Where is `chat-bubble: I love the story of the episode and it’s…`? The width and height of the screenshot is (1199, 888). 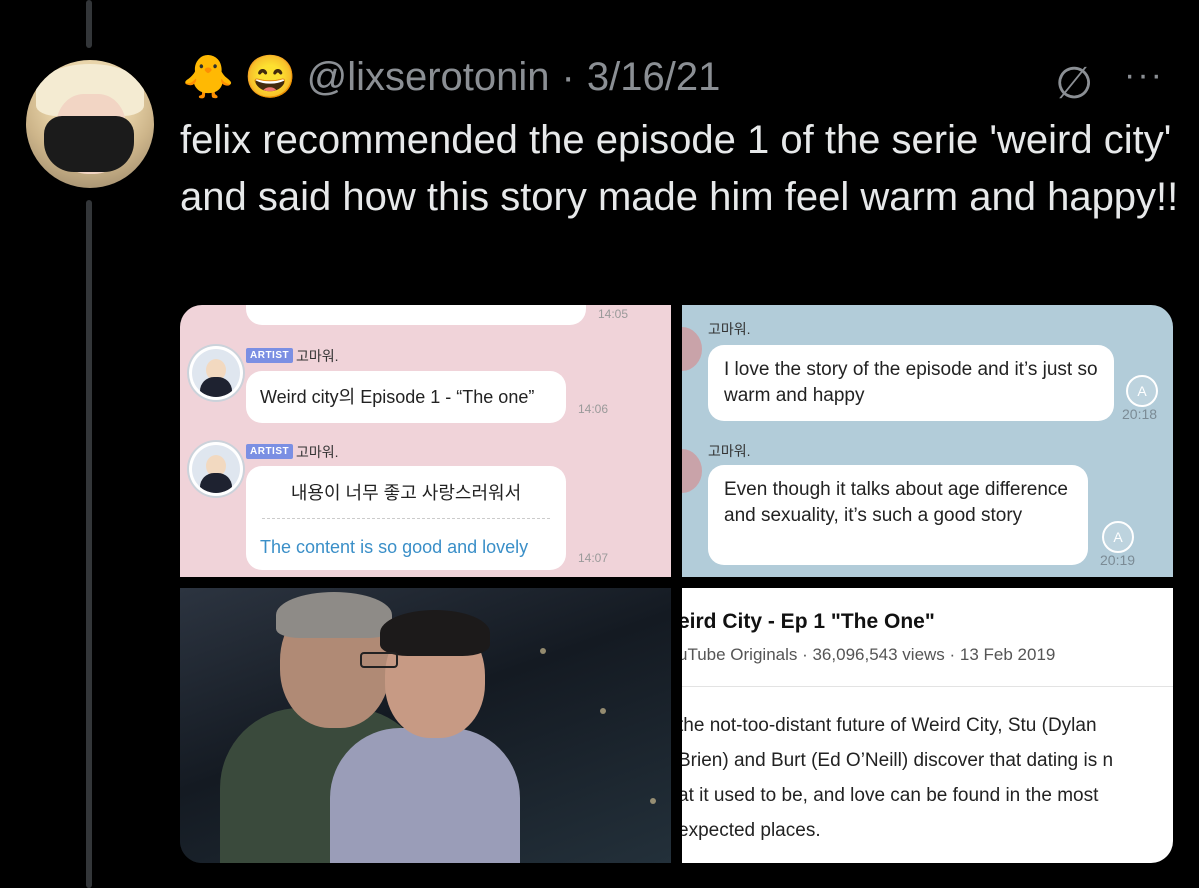 chat-bubble: I love the story of the episode and it’s… is located at coordinates (911, 383).